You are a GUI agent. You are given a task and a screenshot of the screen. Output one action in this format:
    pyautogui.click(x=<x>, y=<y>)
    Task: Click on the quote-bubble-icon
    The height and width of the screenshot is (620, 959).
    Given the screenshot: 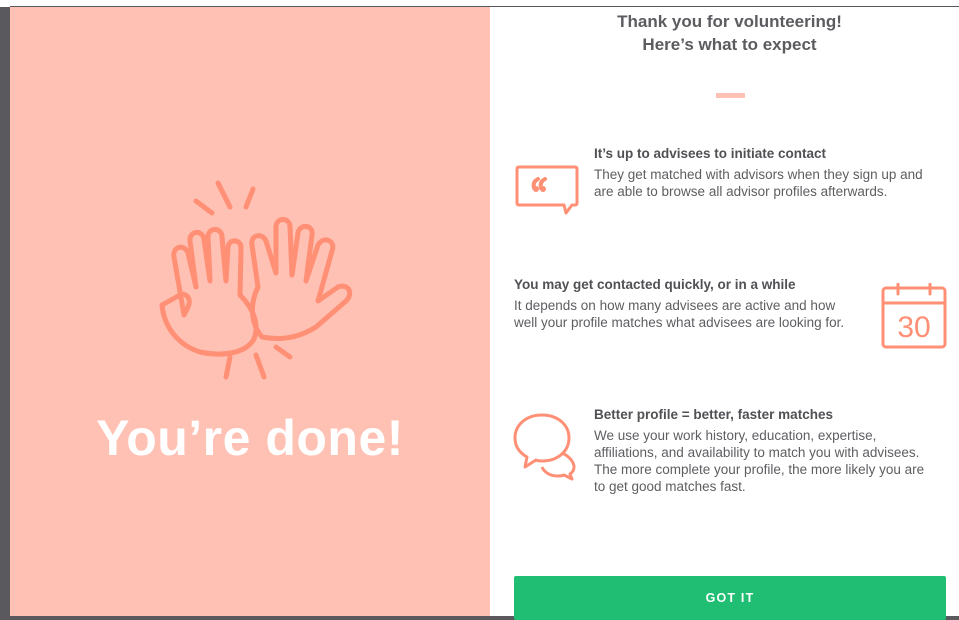 What is the action you would take?
    pyautogui.click(x=547, y=190)
    